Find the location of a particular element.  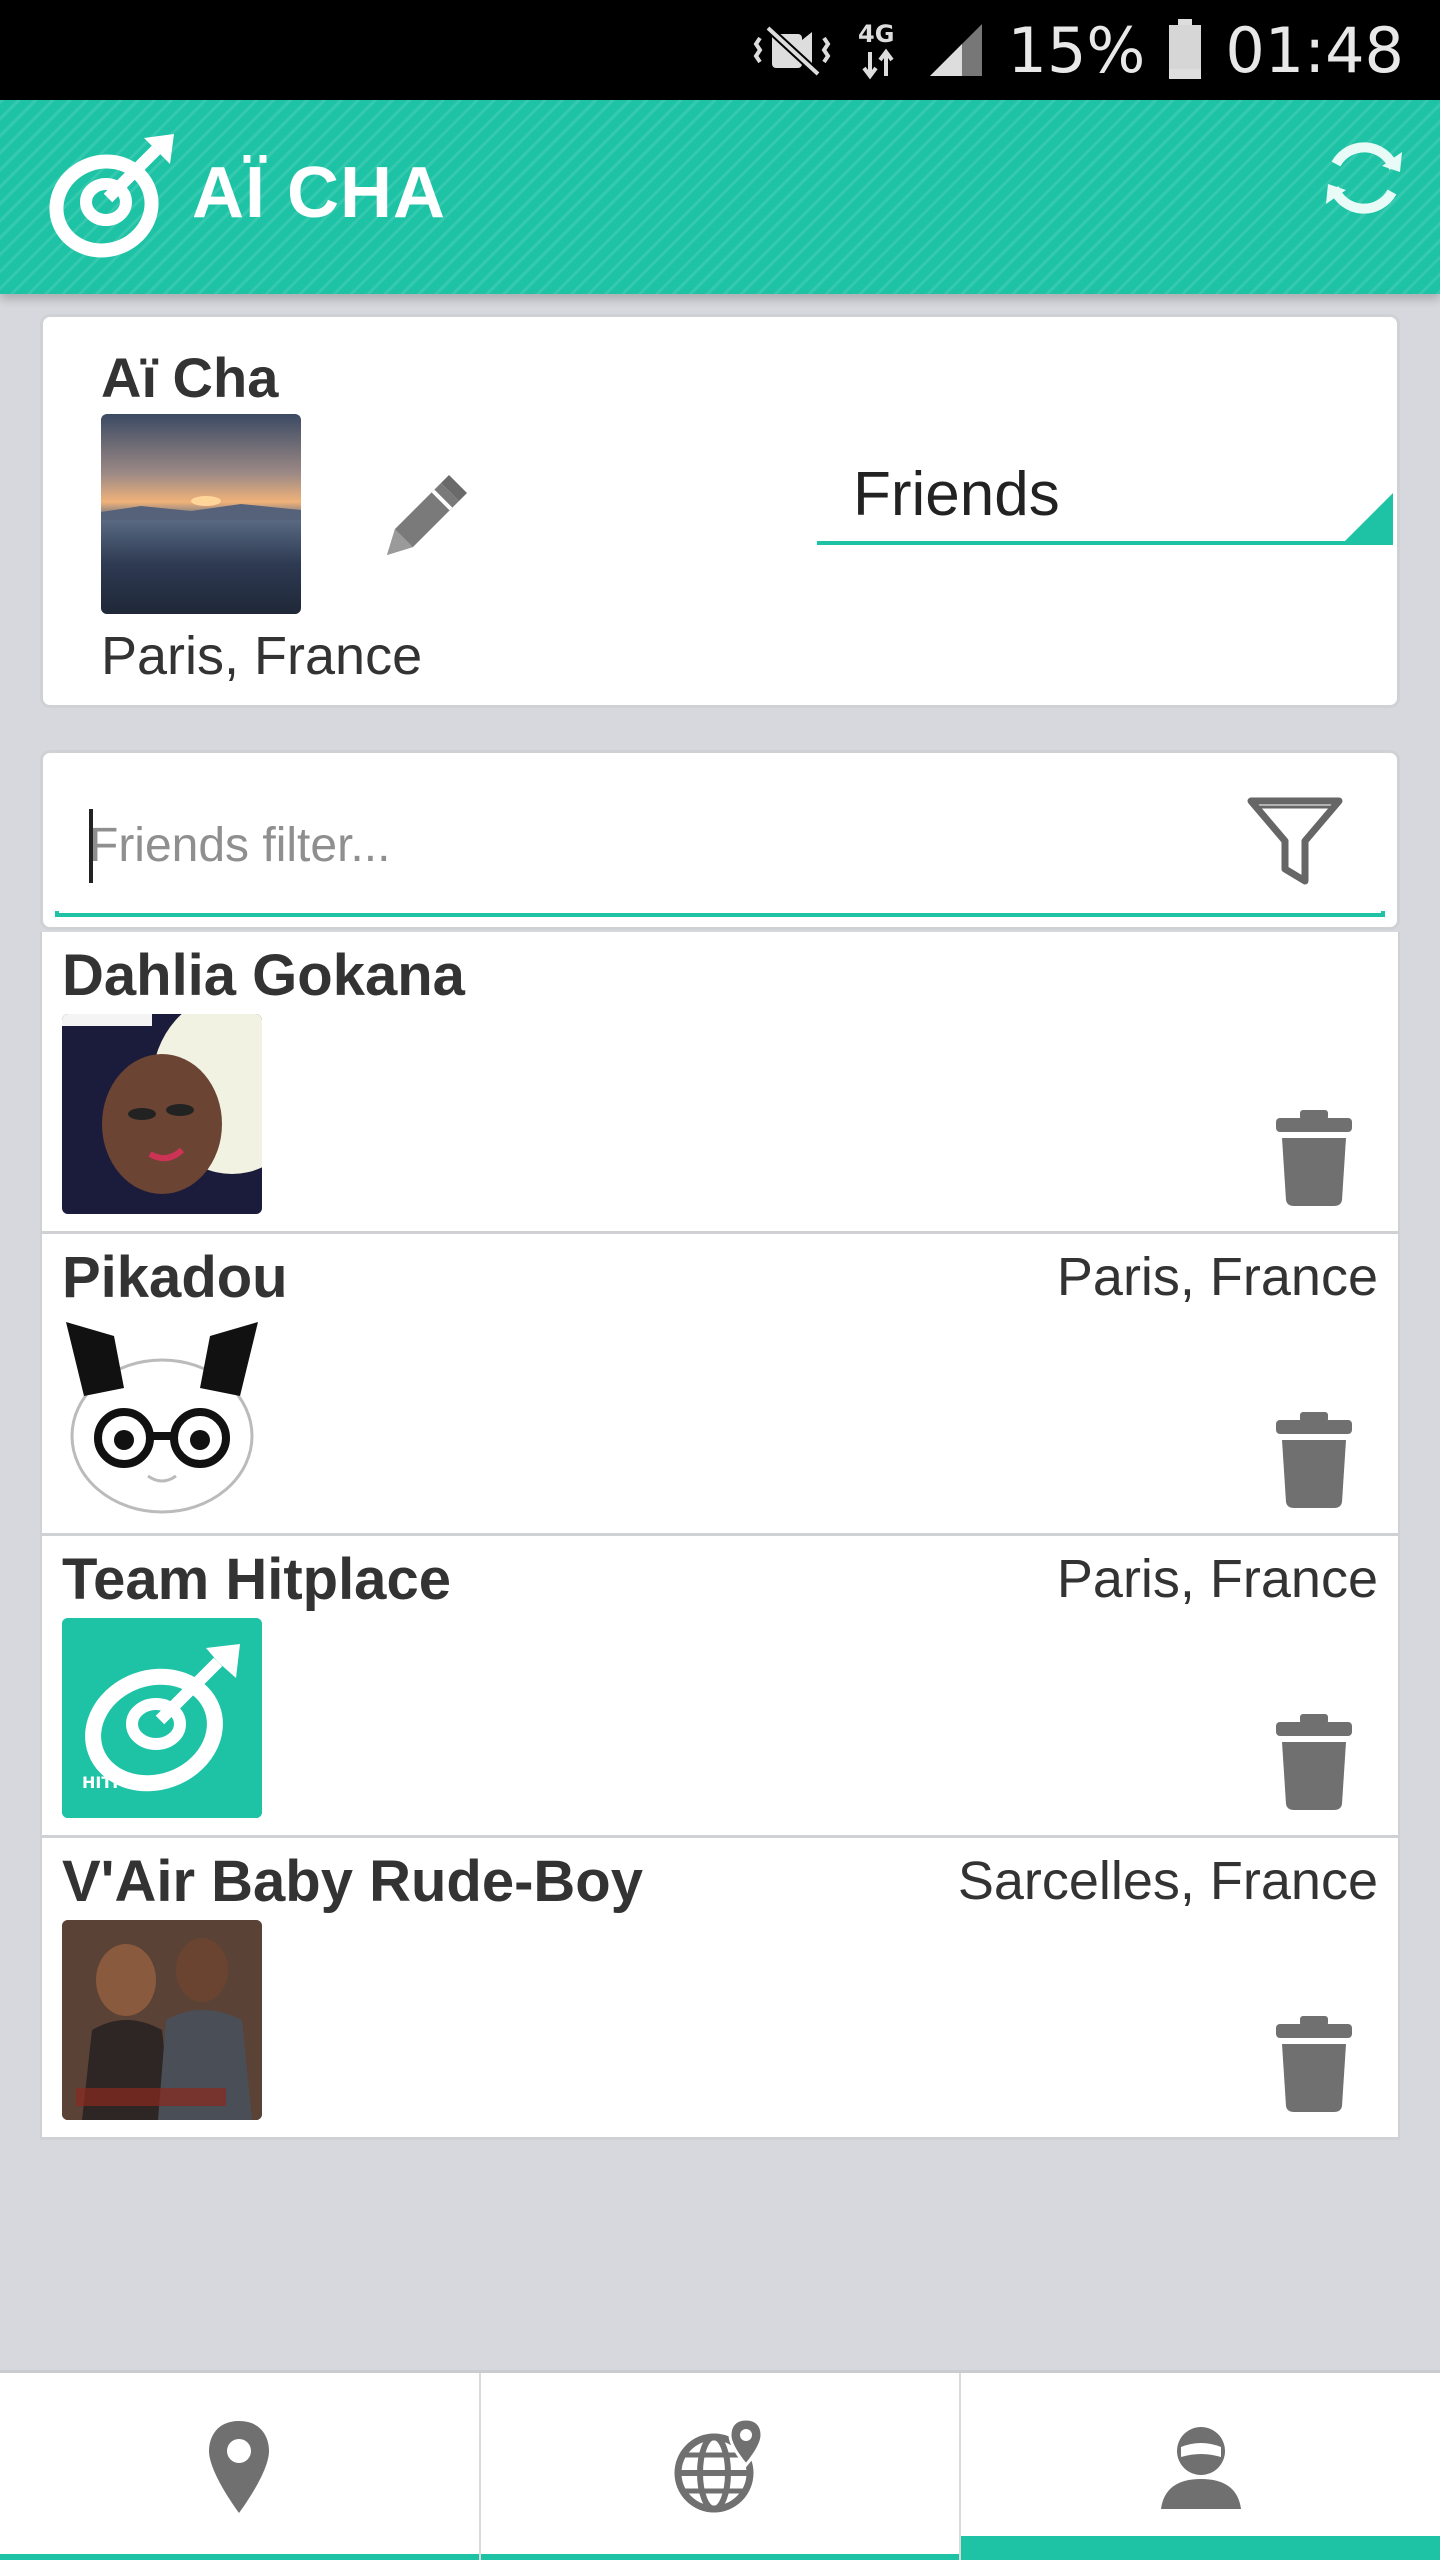

group-dropdown: Friends is located at coordinates (1105, 496).